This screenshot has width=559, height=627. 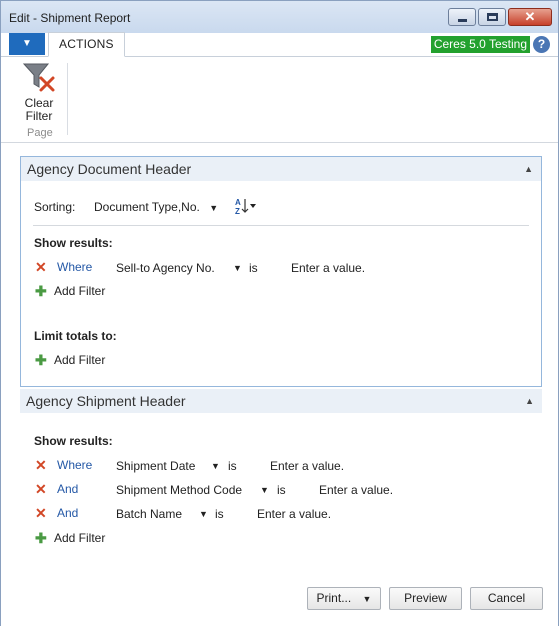 What do you see at coordinates (106, 401) in the screenshot?
I see `section-title: Agency Shipment Header` at bounding box center [106, 401].